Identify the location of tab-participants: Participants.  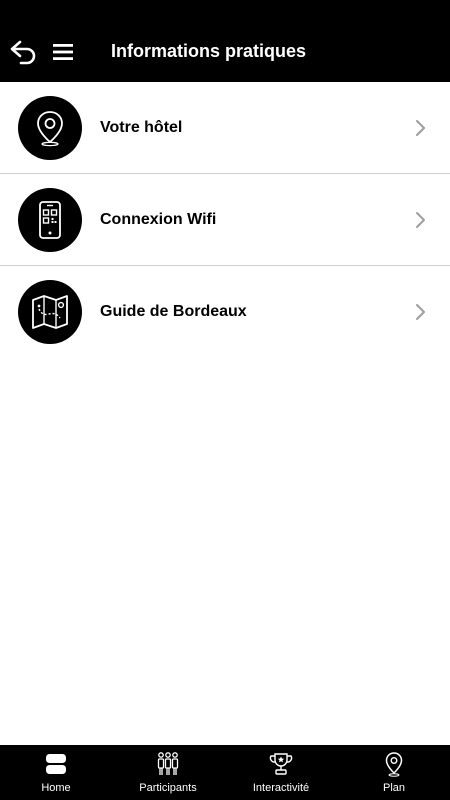
(168, 772).